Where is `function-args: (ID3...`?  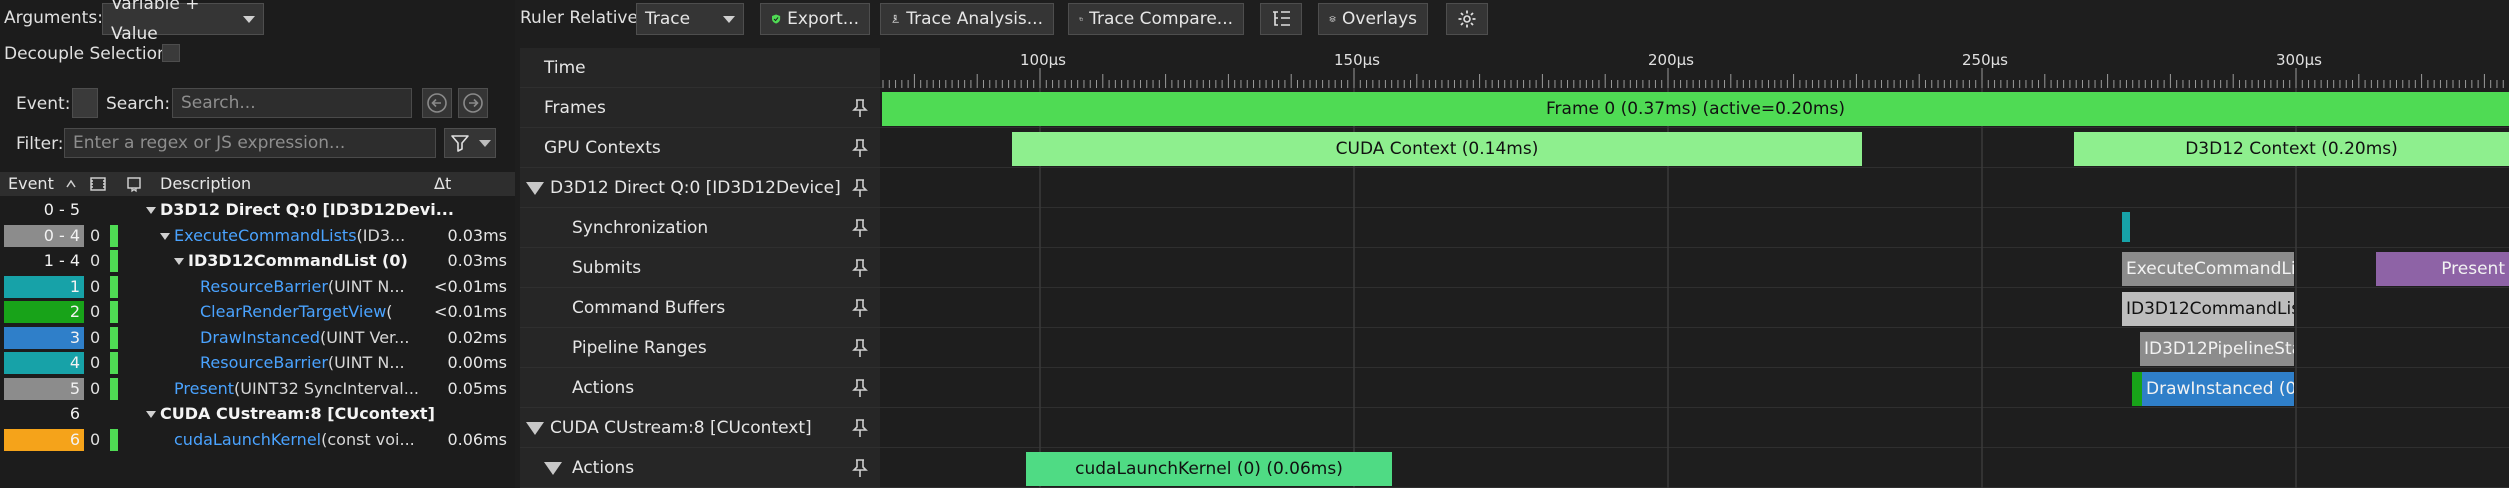 function-args: (ID3... is located at coordinates (381, 235).